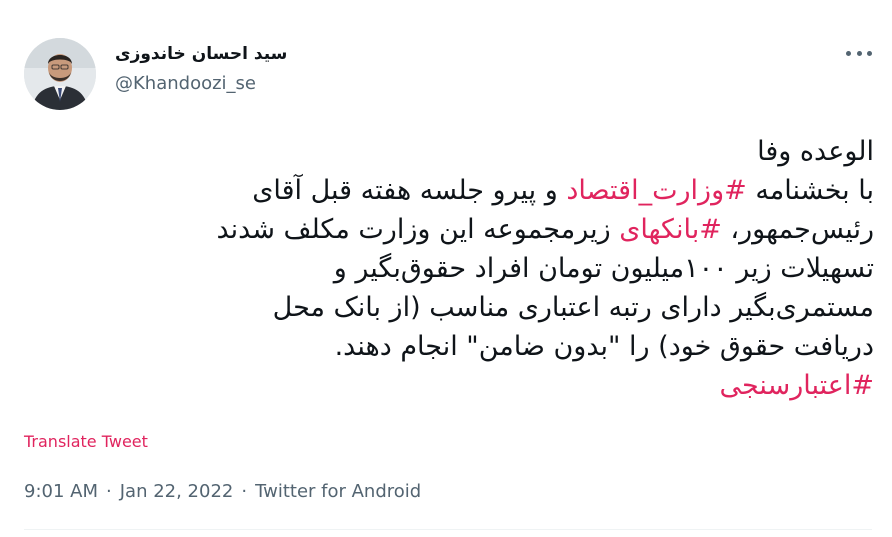  What do you see at coordinates (797, 229) in the screenshot?
I see `tweet-text-segment: رئیس‌جمهور،` at bounding box center [797, 229].